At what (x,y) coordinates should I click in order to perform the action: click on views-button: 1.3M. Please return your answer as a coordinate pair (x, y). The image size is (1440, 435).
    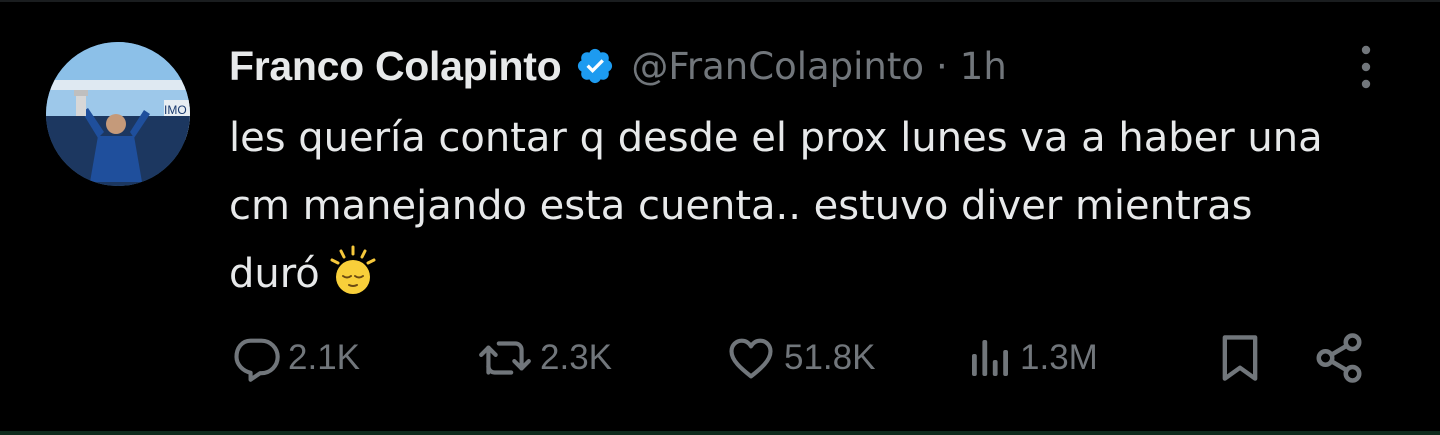
    Looking at the image, I should click on (1032, 358).